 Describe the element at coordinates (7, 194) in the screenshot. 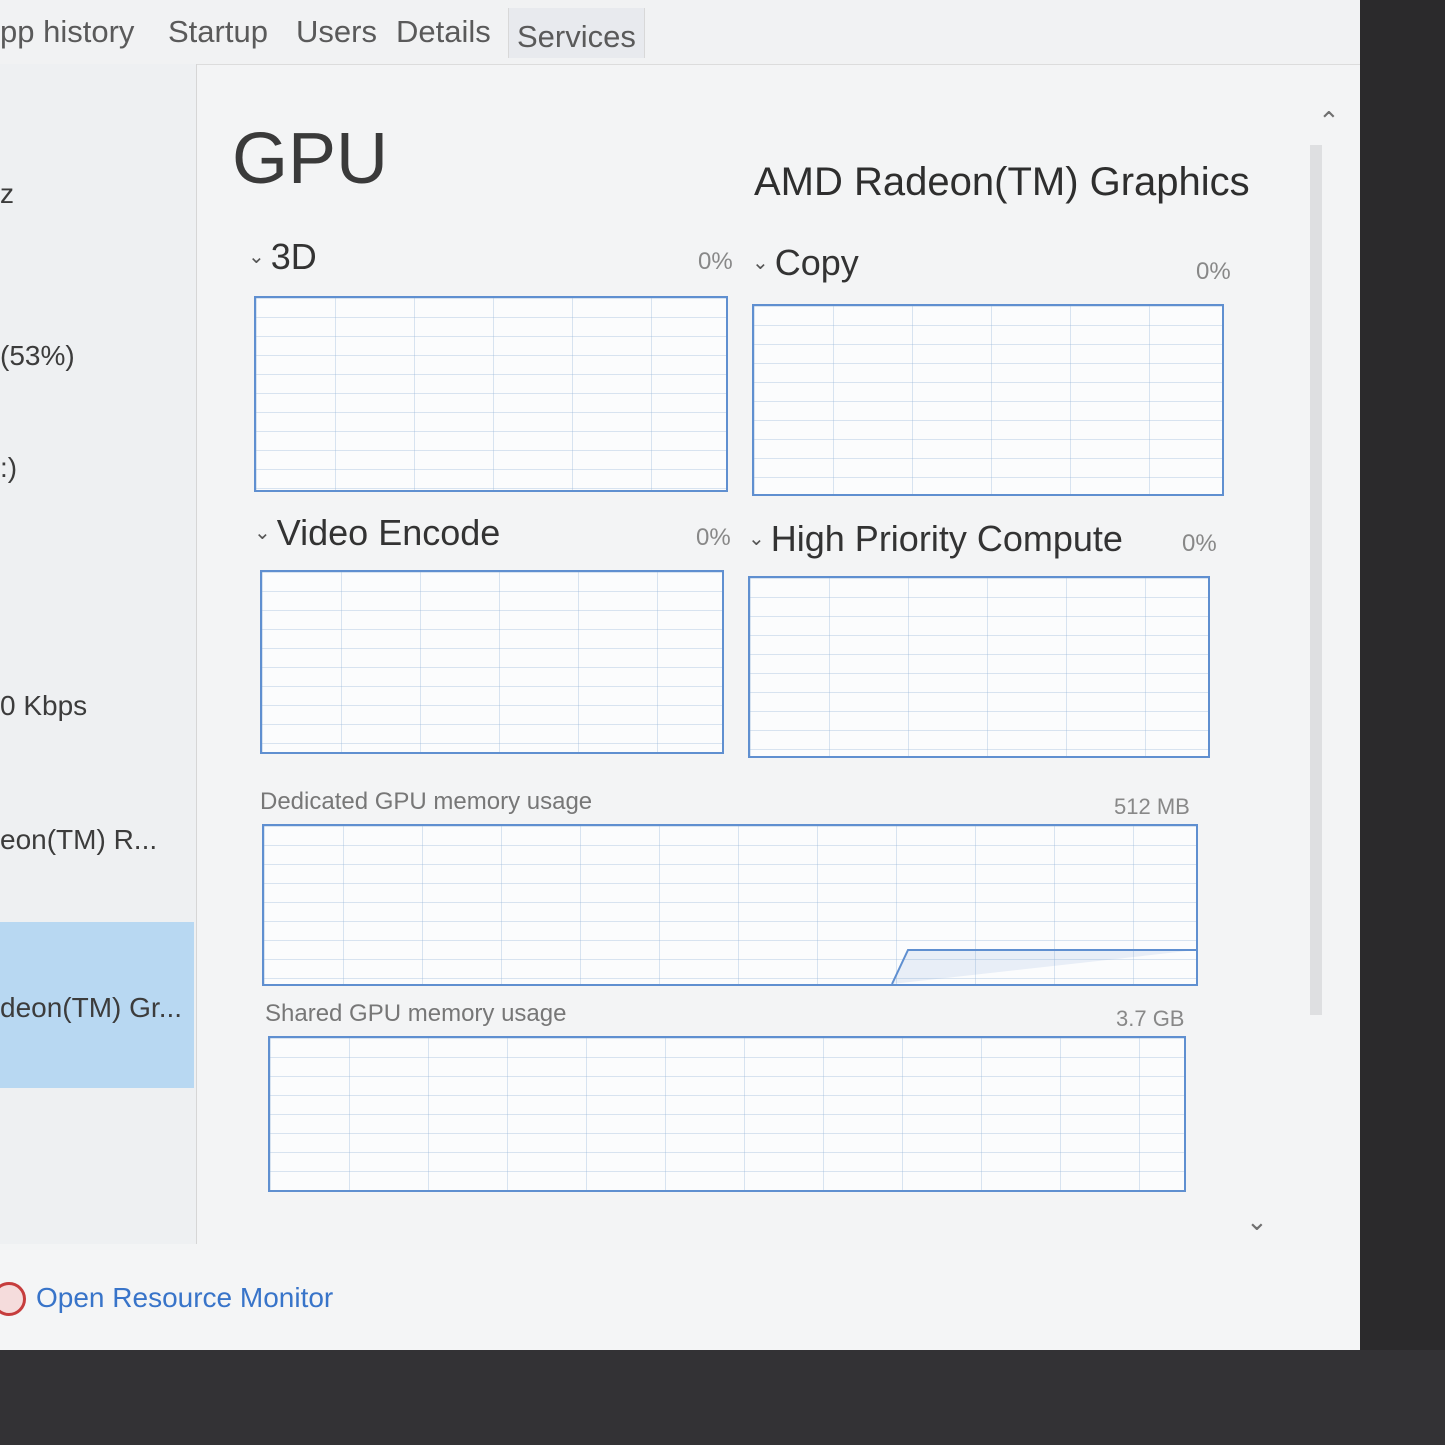

I see `sidebar-item-cpu-speed: z` at that location.